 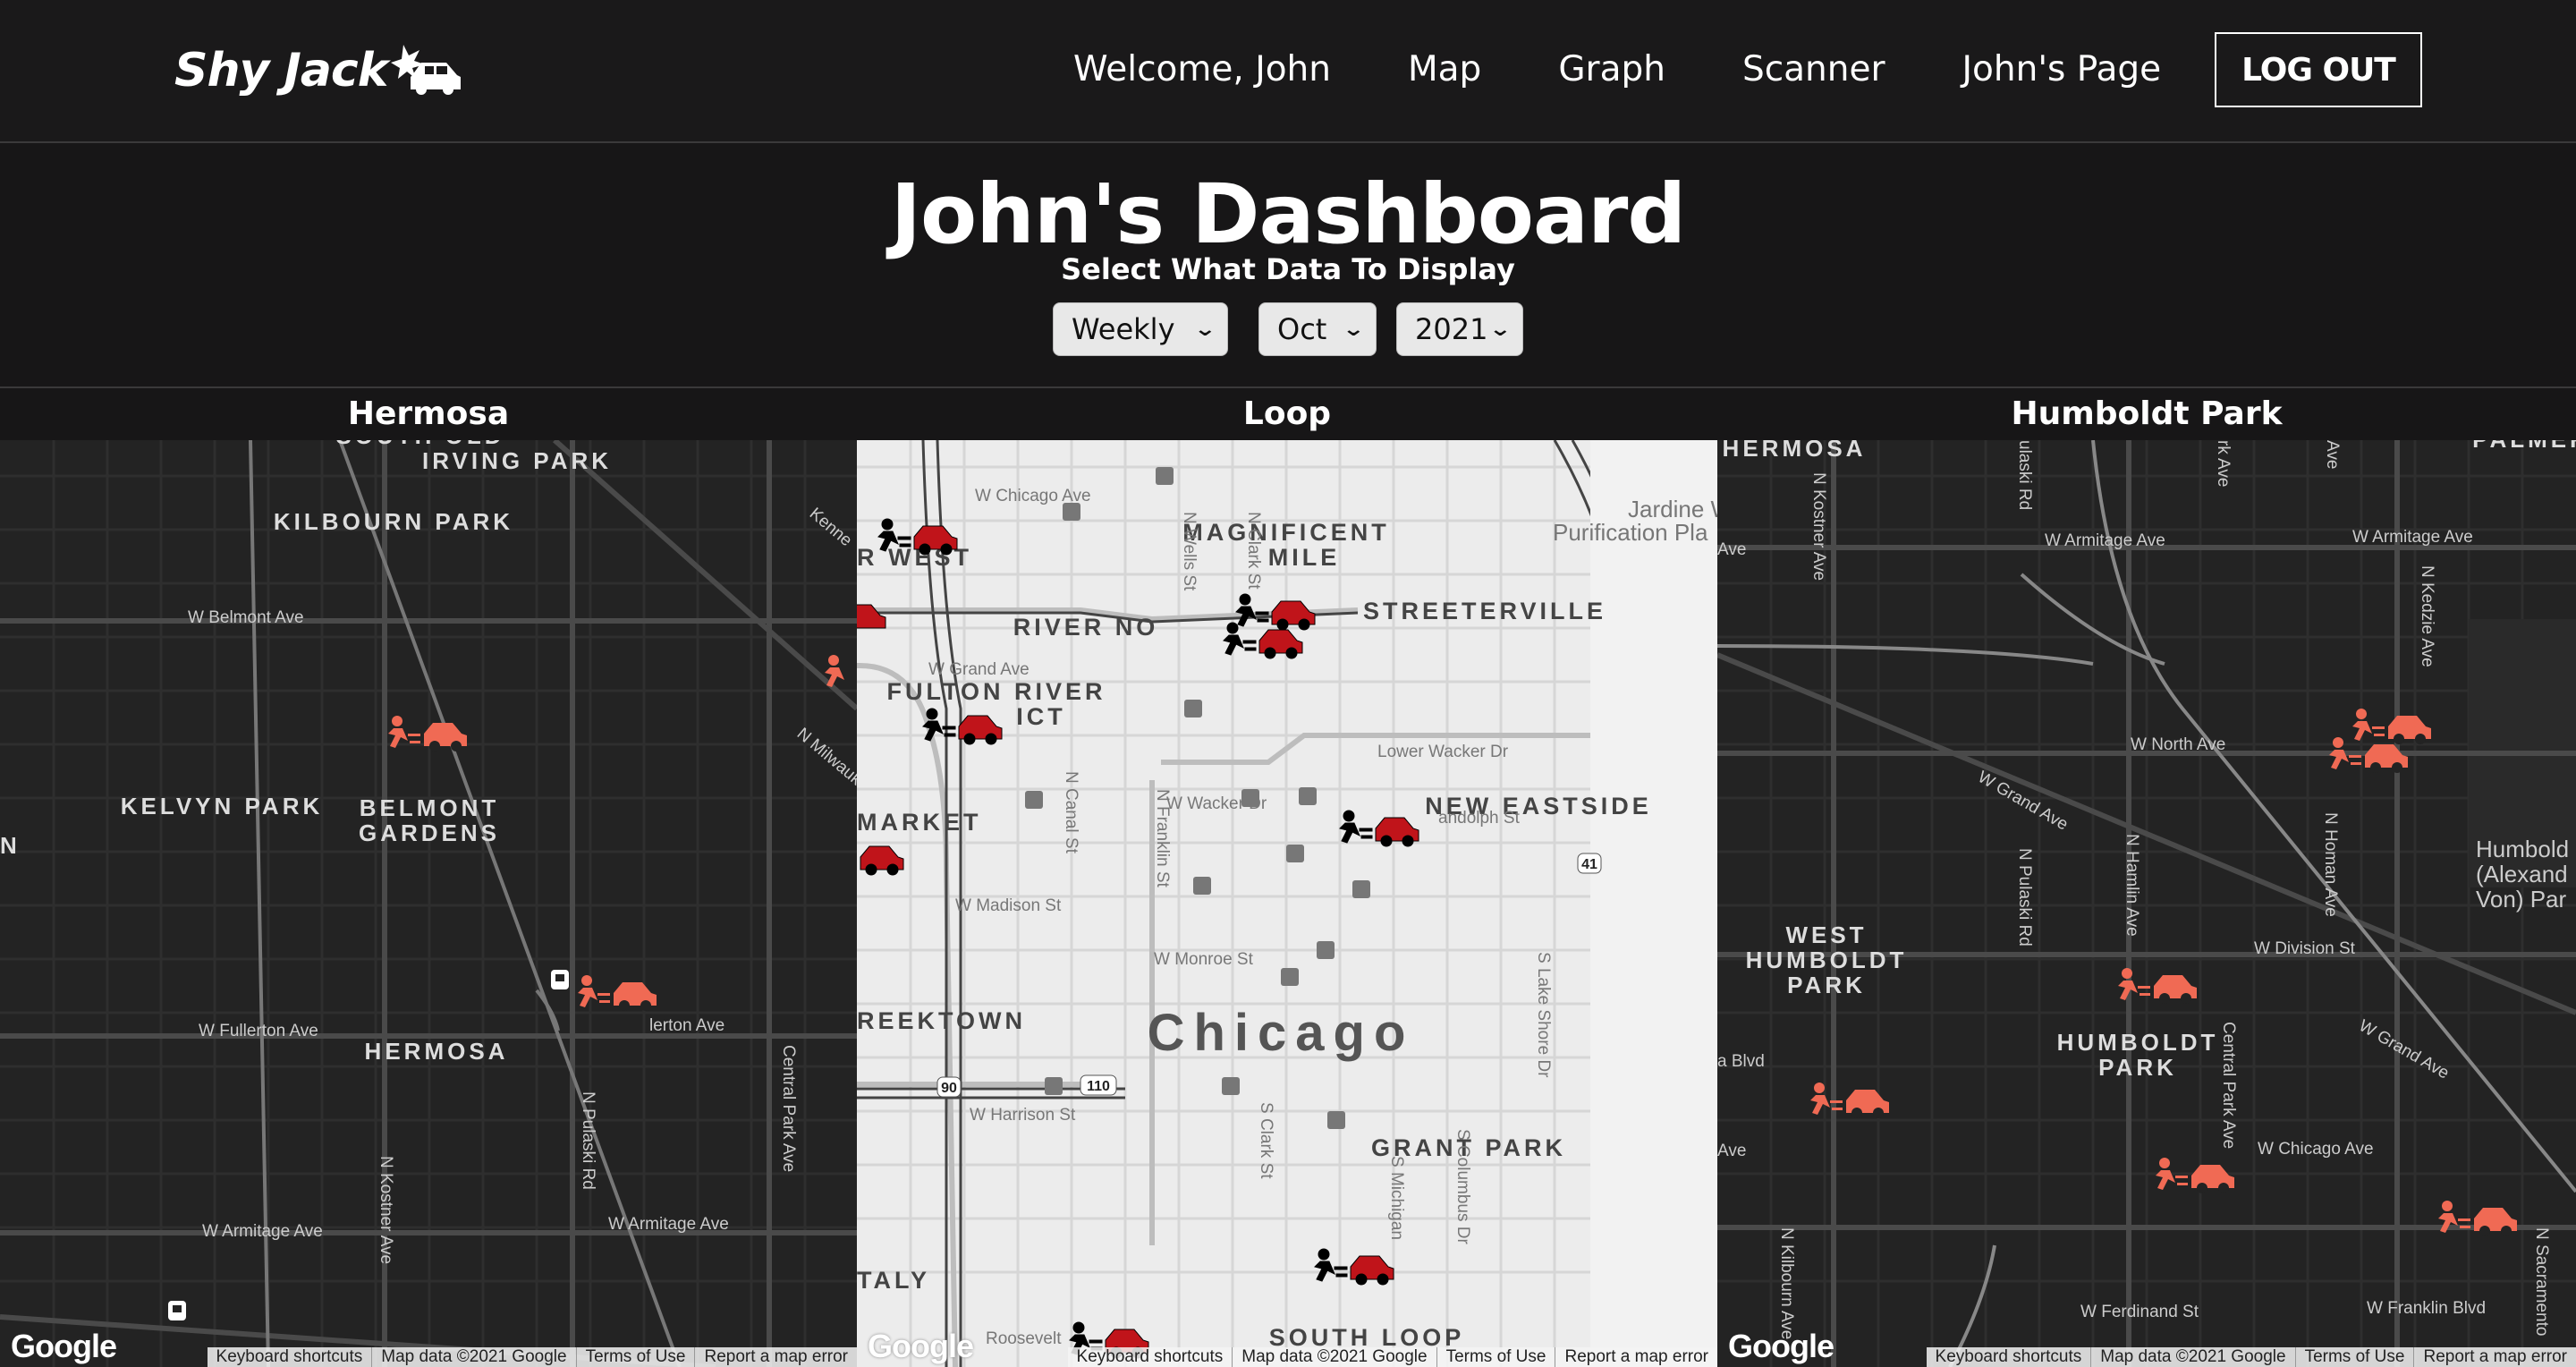 I want to click on nav-johns-page: John's Page, so click(x=2062, y=69).